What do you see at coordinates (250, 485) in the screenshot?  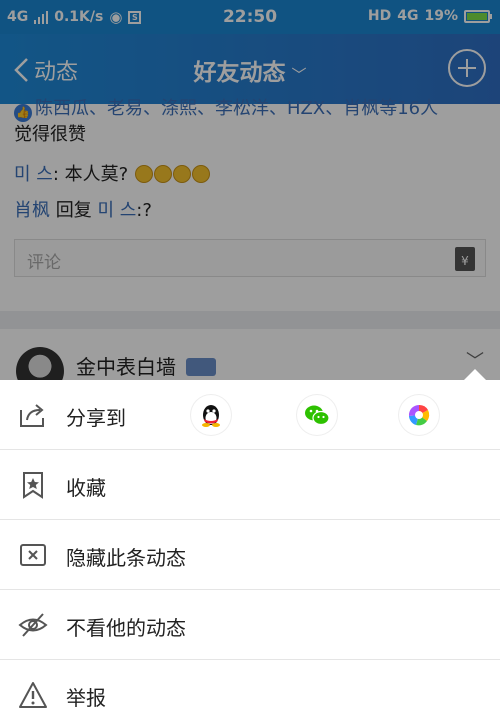 I see `sheet-item-collect: 收藏` at bounding box center [250, 485].